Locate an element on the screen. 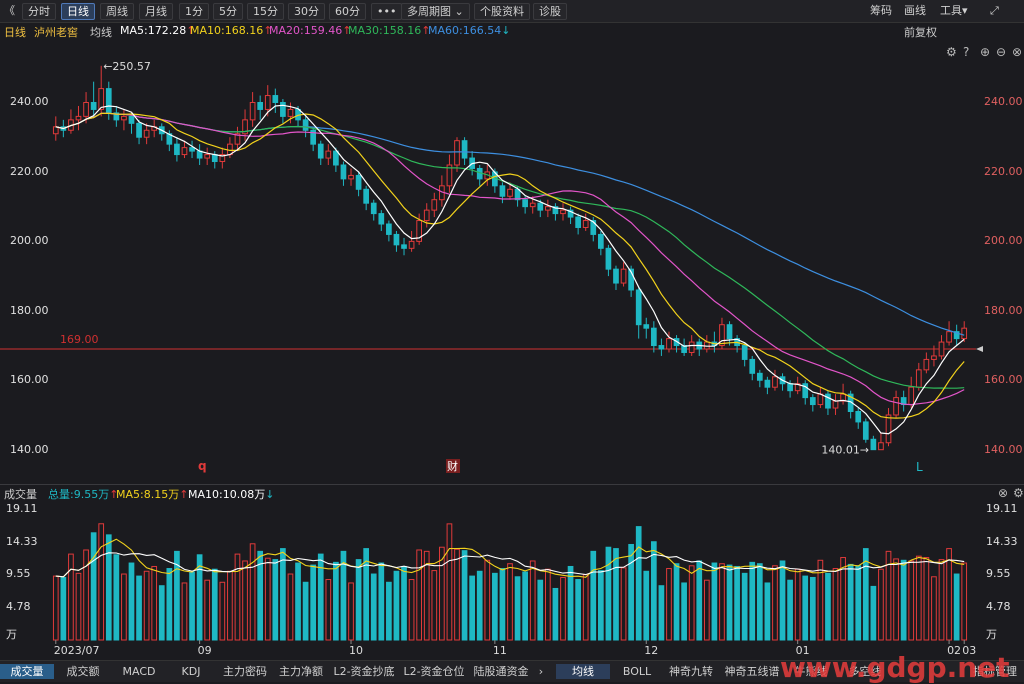  tab-turnover: 成交额 is located at coordinates (83, 671).